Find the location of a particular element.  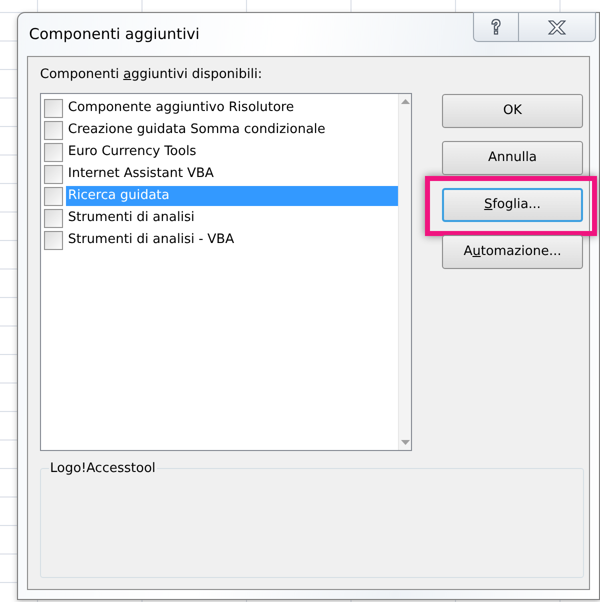

dialog-button: OK is located at coordinates (512, 111).